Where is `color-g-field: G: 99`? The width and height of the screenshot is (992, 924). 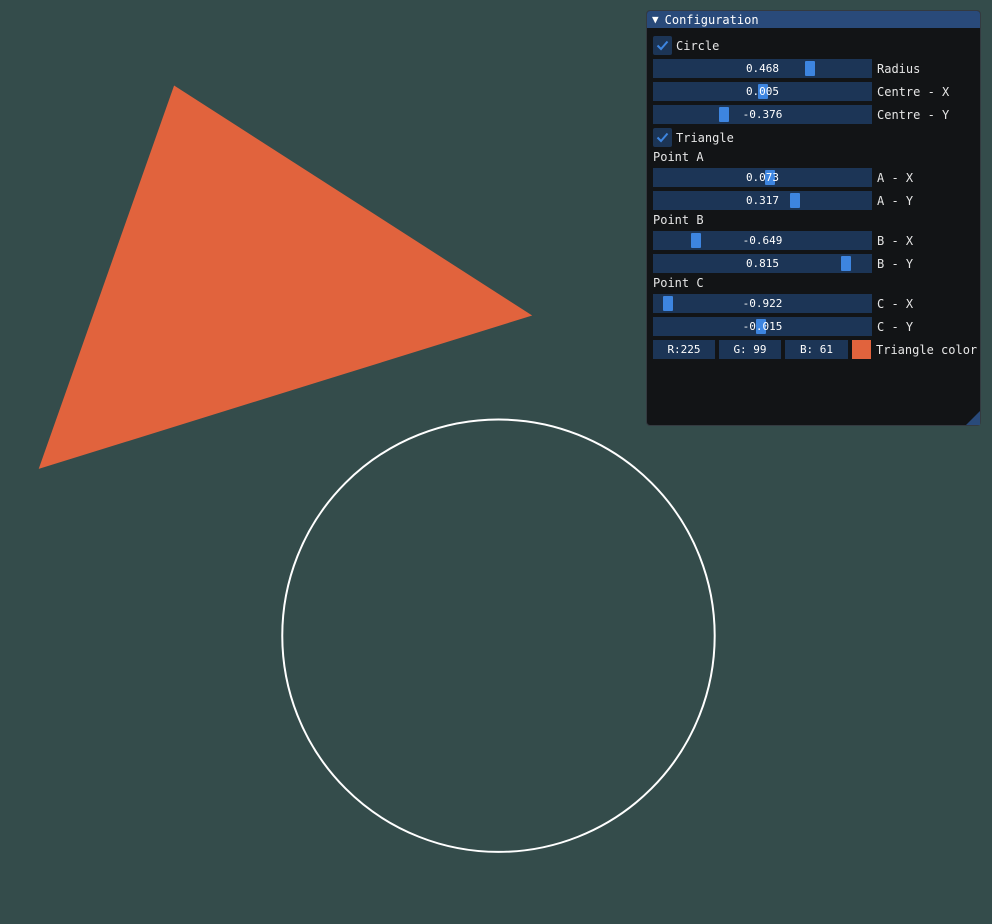 color-g-field: G: 99 is located at coordinates (750, 349).